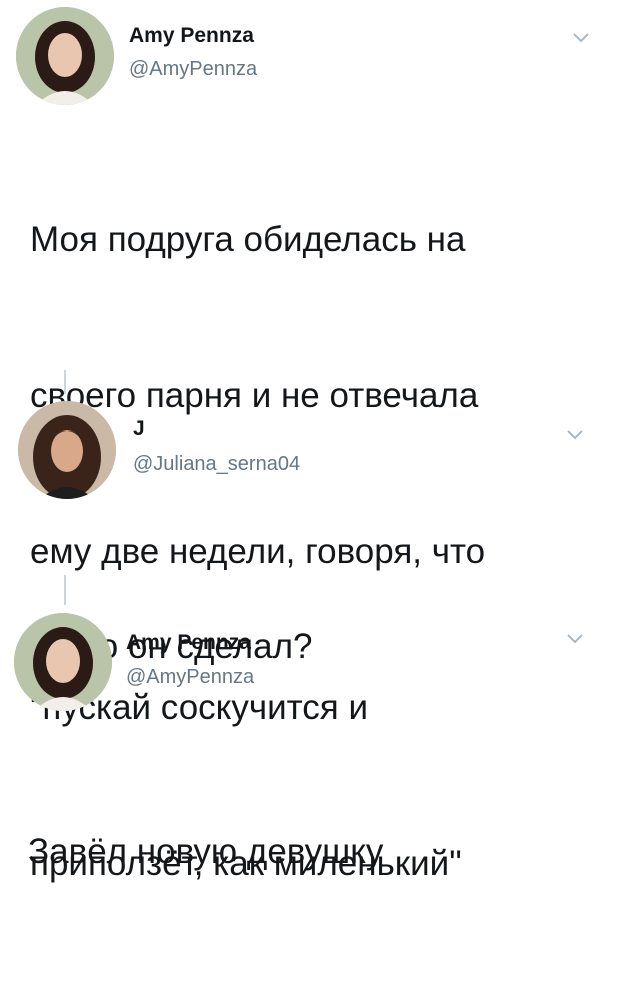 Image resolution: width=620 pixels, height=994 pixels. What do you see at coordinates (216, 464) in the screenshot?
I see `handle: @Juliana_serna04` at bounding box center [216, 464].